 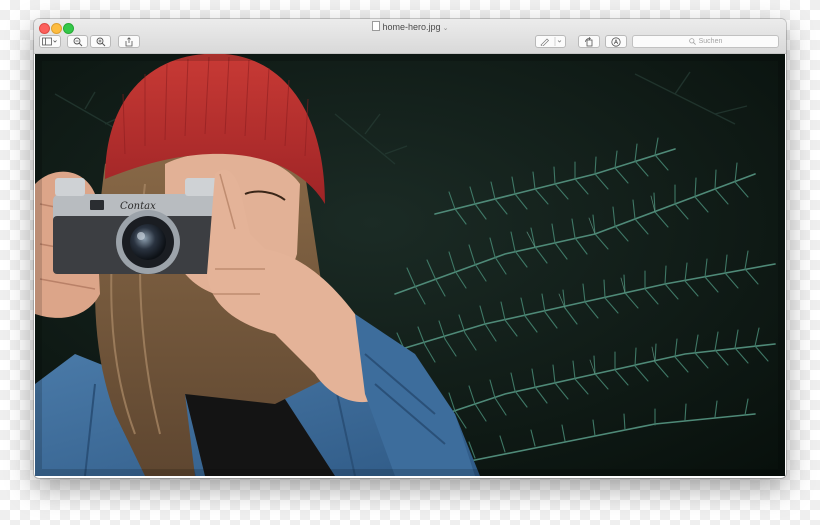 I want to click on search-field: Suchen, so click(x=705, y=41).